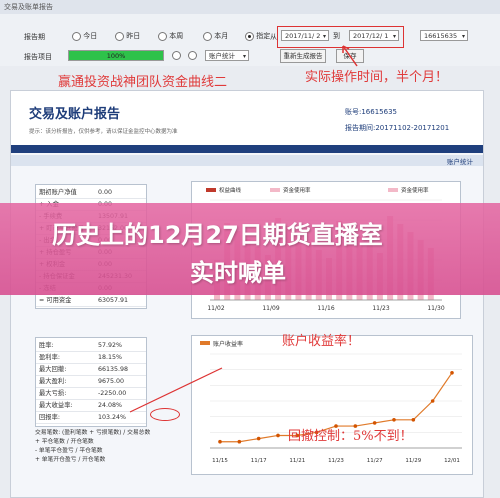  Describe the element at coordinates (377, 77) in the screenshot. I see `real-time-annotation: 实际操作时间，半个月！` at that location.